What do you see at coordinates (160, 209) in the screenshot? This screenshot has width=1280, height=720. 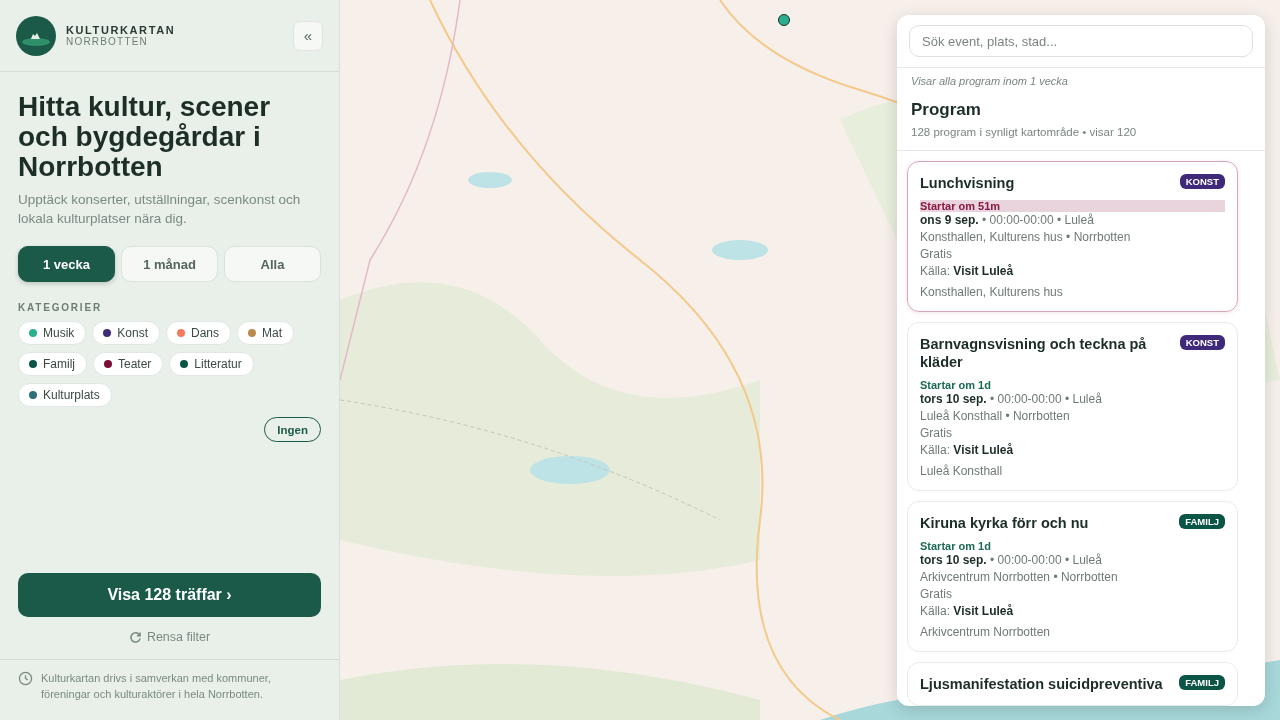 I see `intro-text: Upptäck konserter, utställningar, scenkonst och lokala kulturplatser nära dig.` at bounding box center [160, 209].